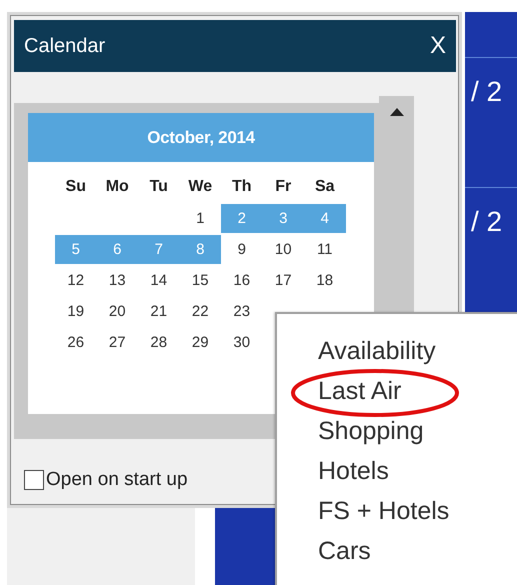  What do you see at coordinates (371, 431) in the screenshot?
I see `menu-item: Shopping` at bounding box center [371, 431].